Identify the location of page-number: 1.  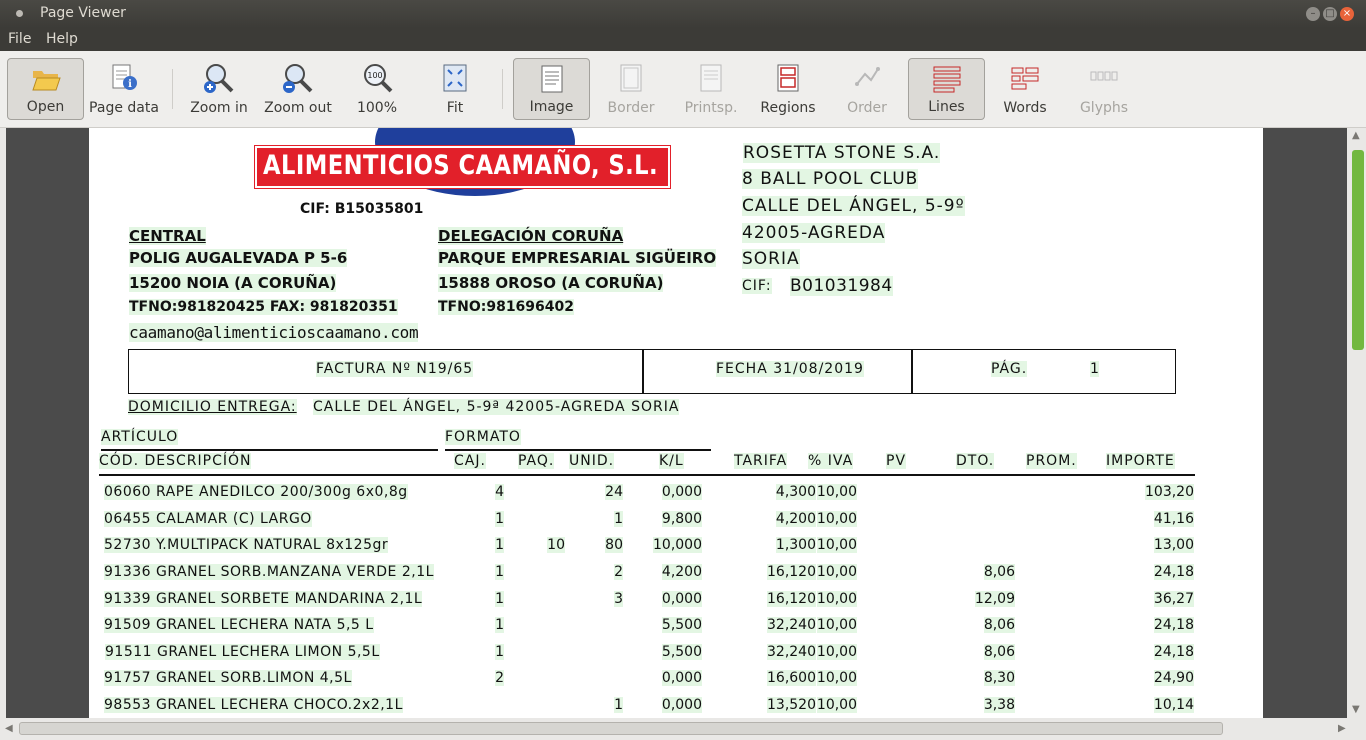
(1094, 369).